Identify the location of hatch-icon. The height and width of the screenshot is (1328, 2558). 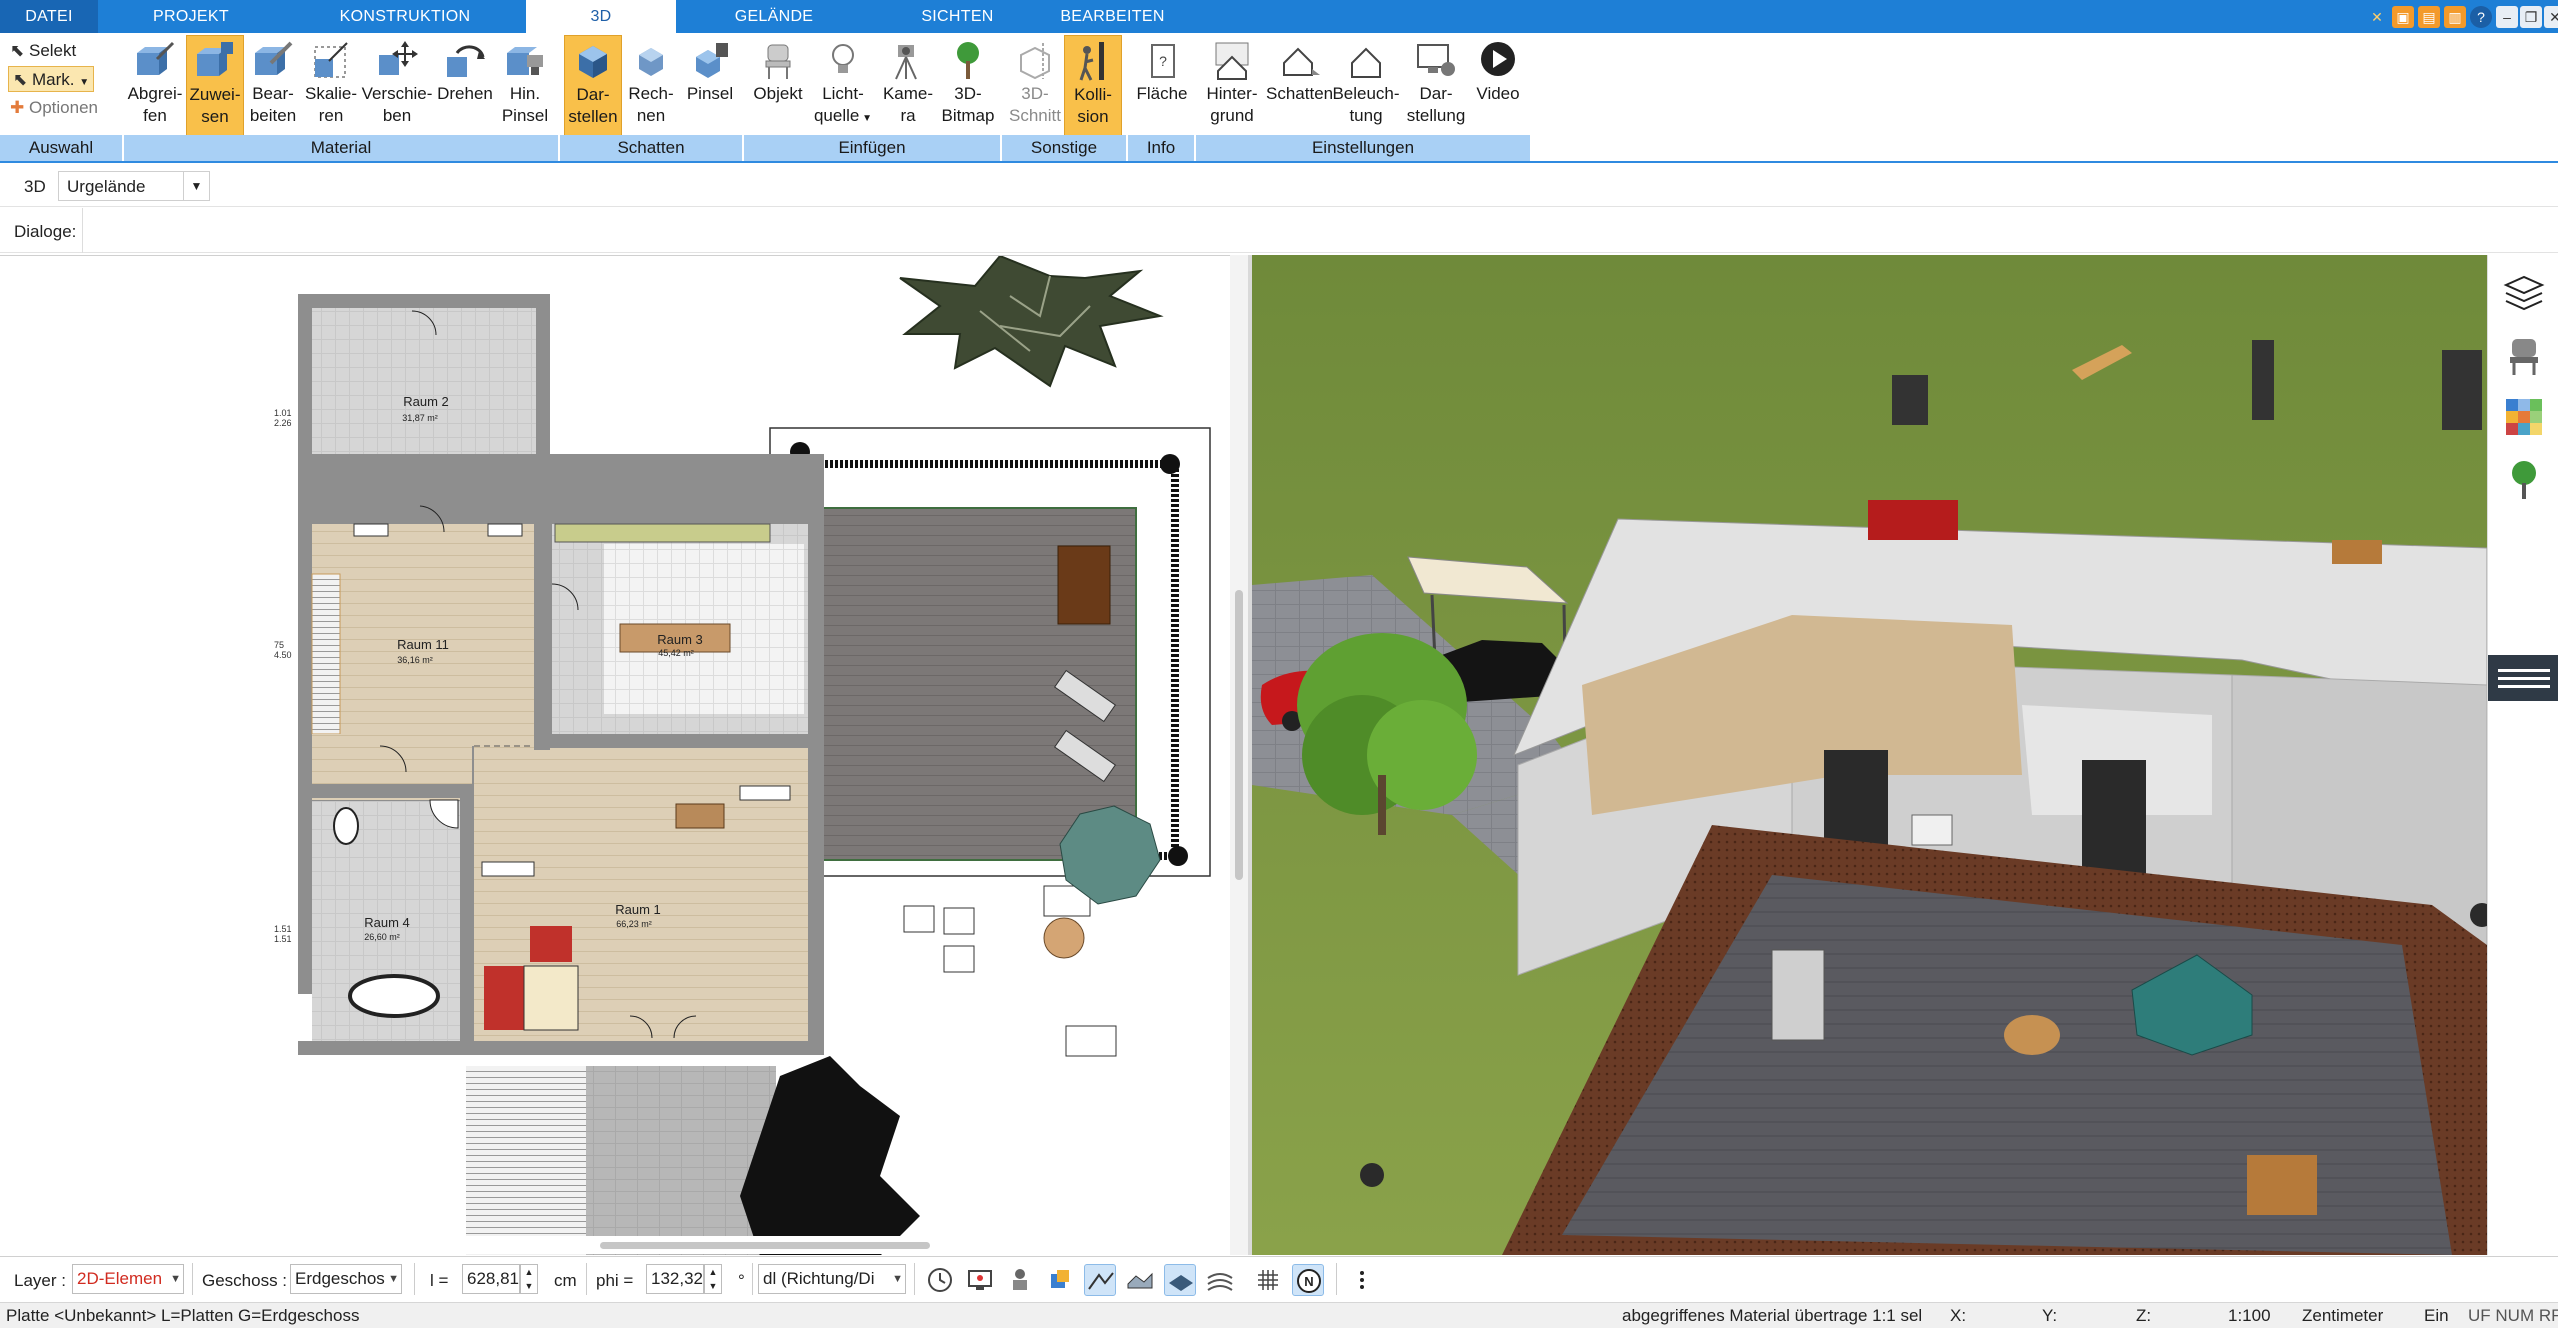
(1220, 1280).